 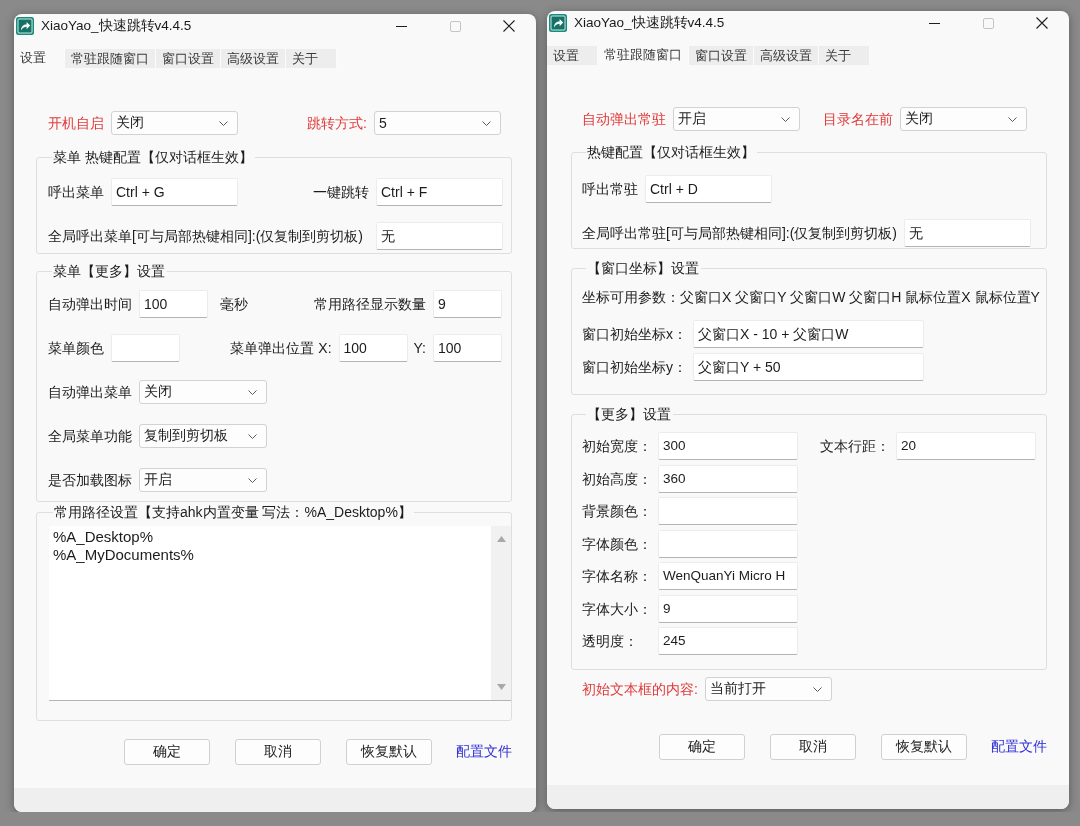 What do you see at coordinates (966, 446) in the screenshot?
I see `text-field: 20` at bounding box center [966, 446].